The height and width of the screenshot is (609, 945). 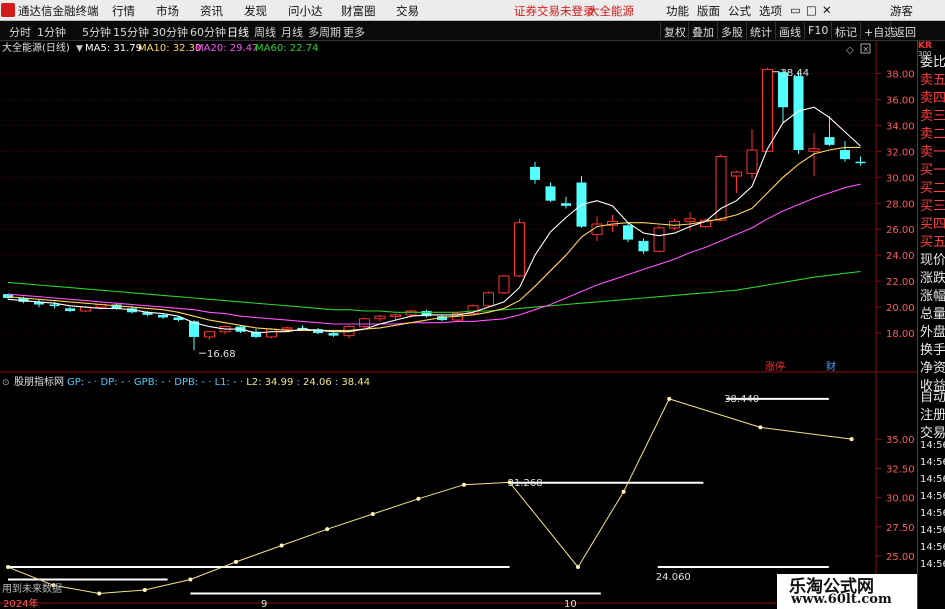 What do you see at coordinates (932, 413) in the screenshot?
I see `quote-lower-label: 注册` at bounding box center [932, 413].